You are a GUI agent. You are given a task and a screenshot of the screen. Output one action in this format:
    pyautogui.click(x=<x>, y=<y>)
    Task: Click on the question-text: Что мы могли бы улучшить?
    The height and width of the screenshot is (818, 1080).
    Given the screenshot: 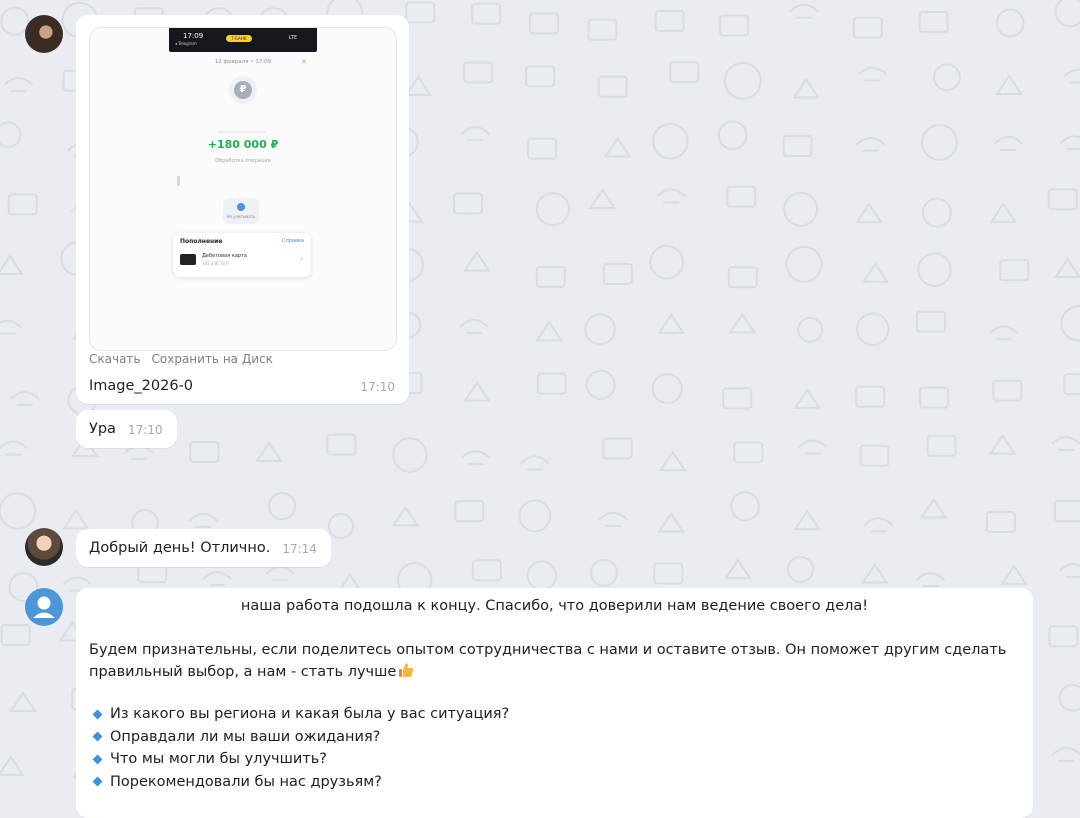 What is the action you would take?
    pyautogui.click(x=218, y=759)
    